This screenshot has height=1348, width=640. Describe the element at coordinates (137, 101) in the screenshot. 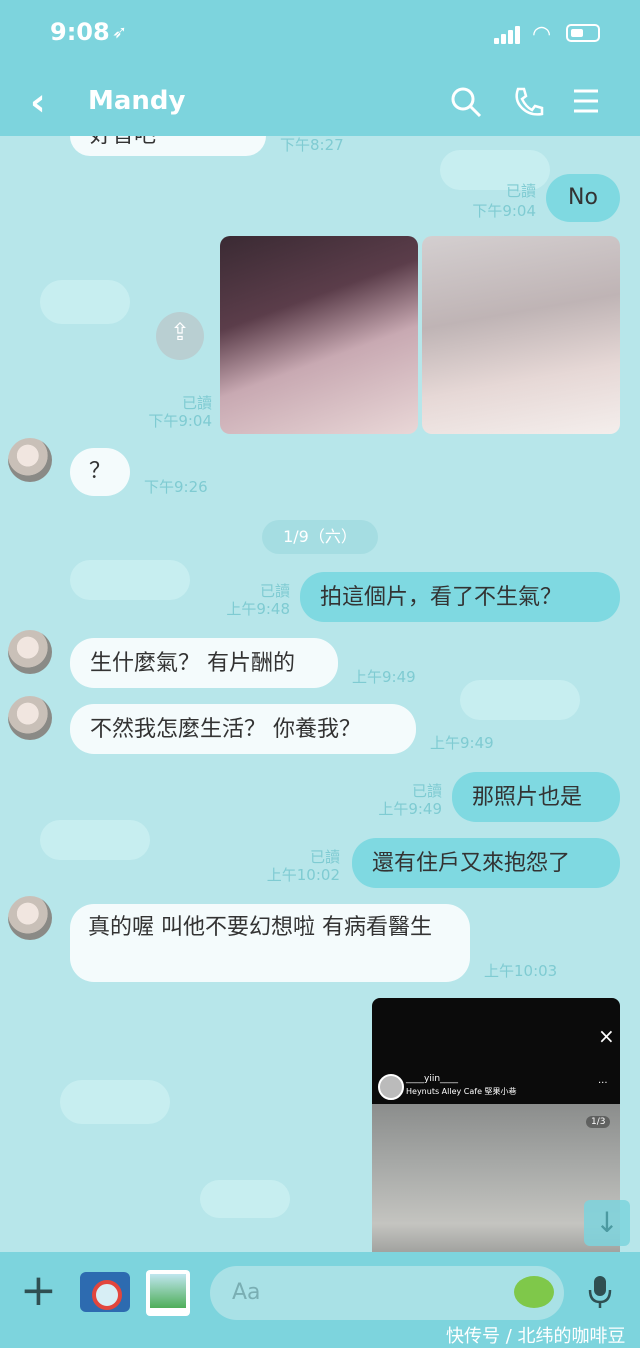

I see `chat-title: Mandy` at that location.